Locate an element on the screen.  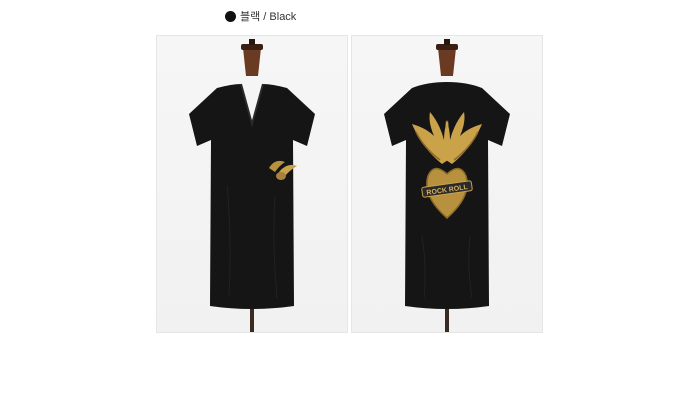
color-swatch-black is located at coordinates (230, 16).